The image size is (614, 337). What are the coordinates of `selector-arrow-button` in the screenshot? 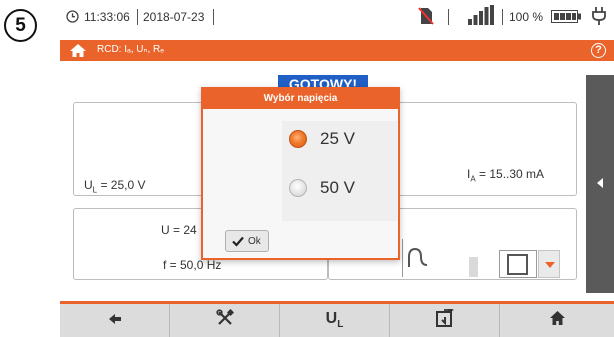 It's located at (473, 267).